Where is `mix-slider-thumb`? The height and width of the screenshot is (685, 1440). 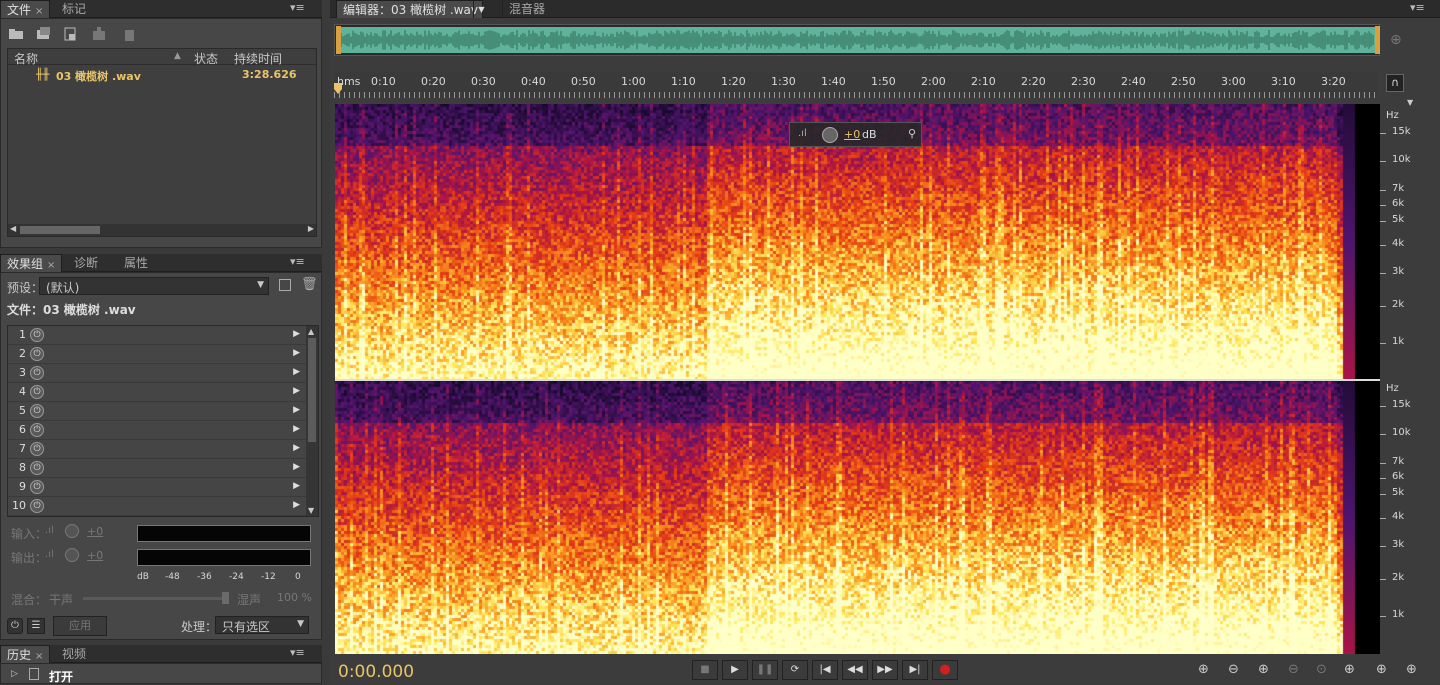 mix-slider-thumb is located at coordinates (225, 598).